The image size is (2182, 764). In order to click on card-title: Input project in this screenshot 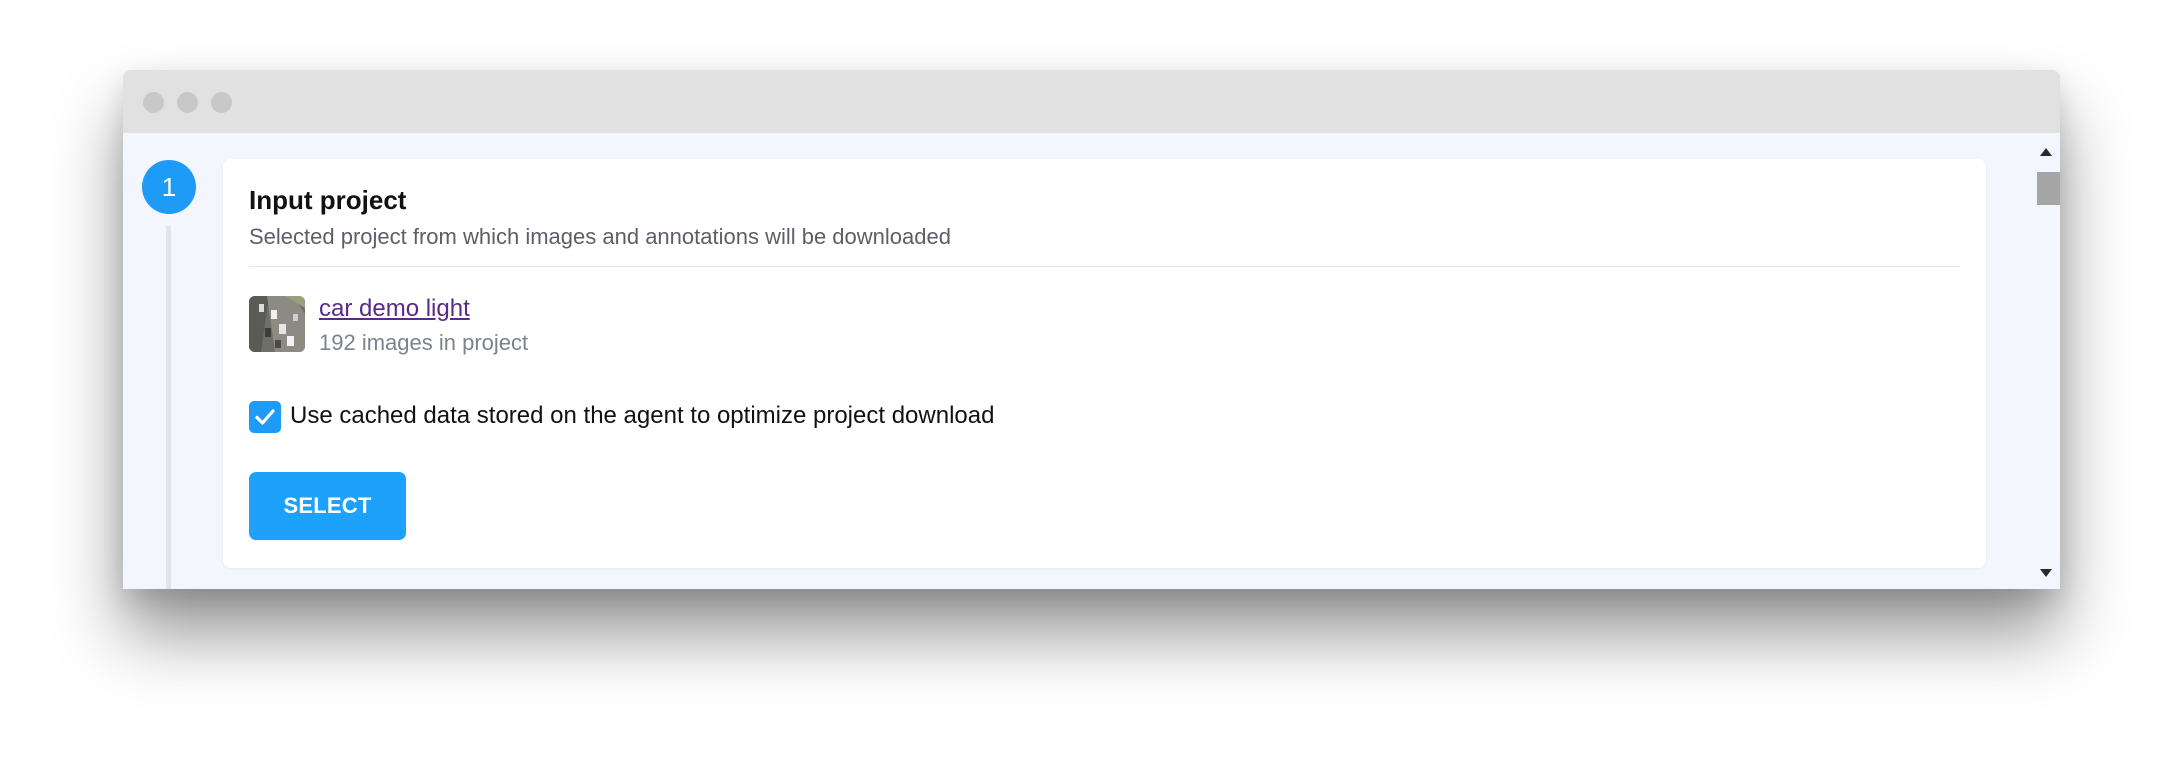, I will do `click(328, 200)`.